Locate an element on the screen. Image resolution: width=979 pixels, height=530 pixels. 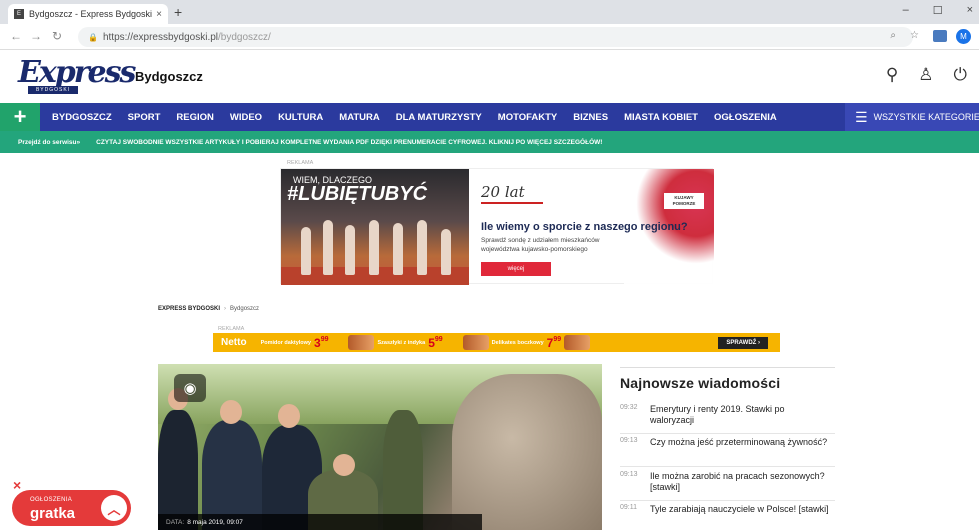
nav-item-region: REGION is located at coordinates (194, 117).